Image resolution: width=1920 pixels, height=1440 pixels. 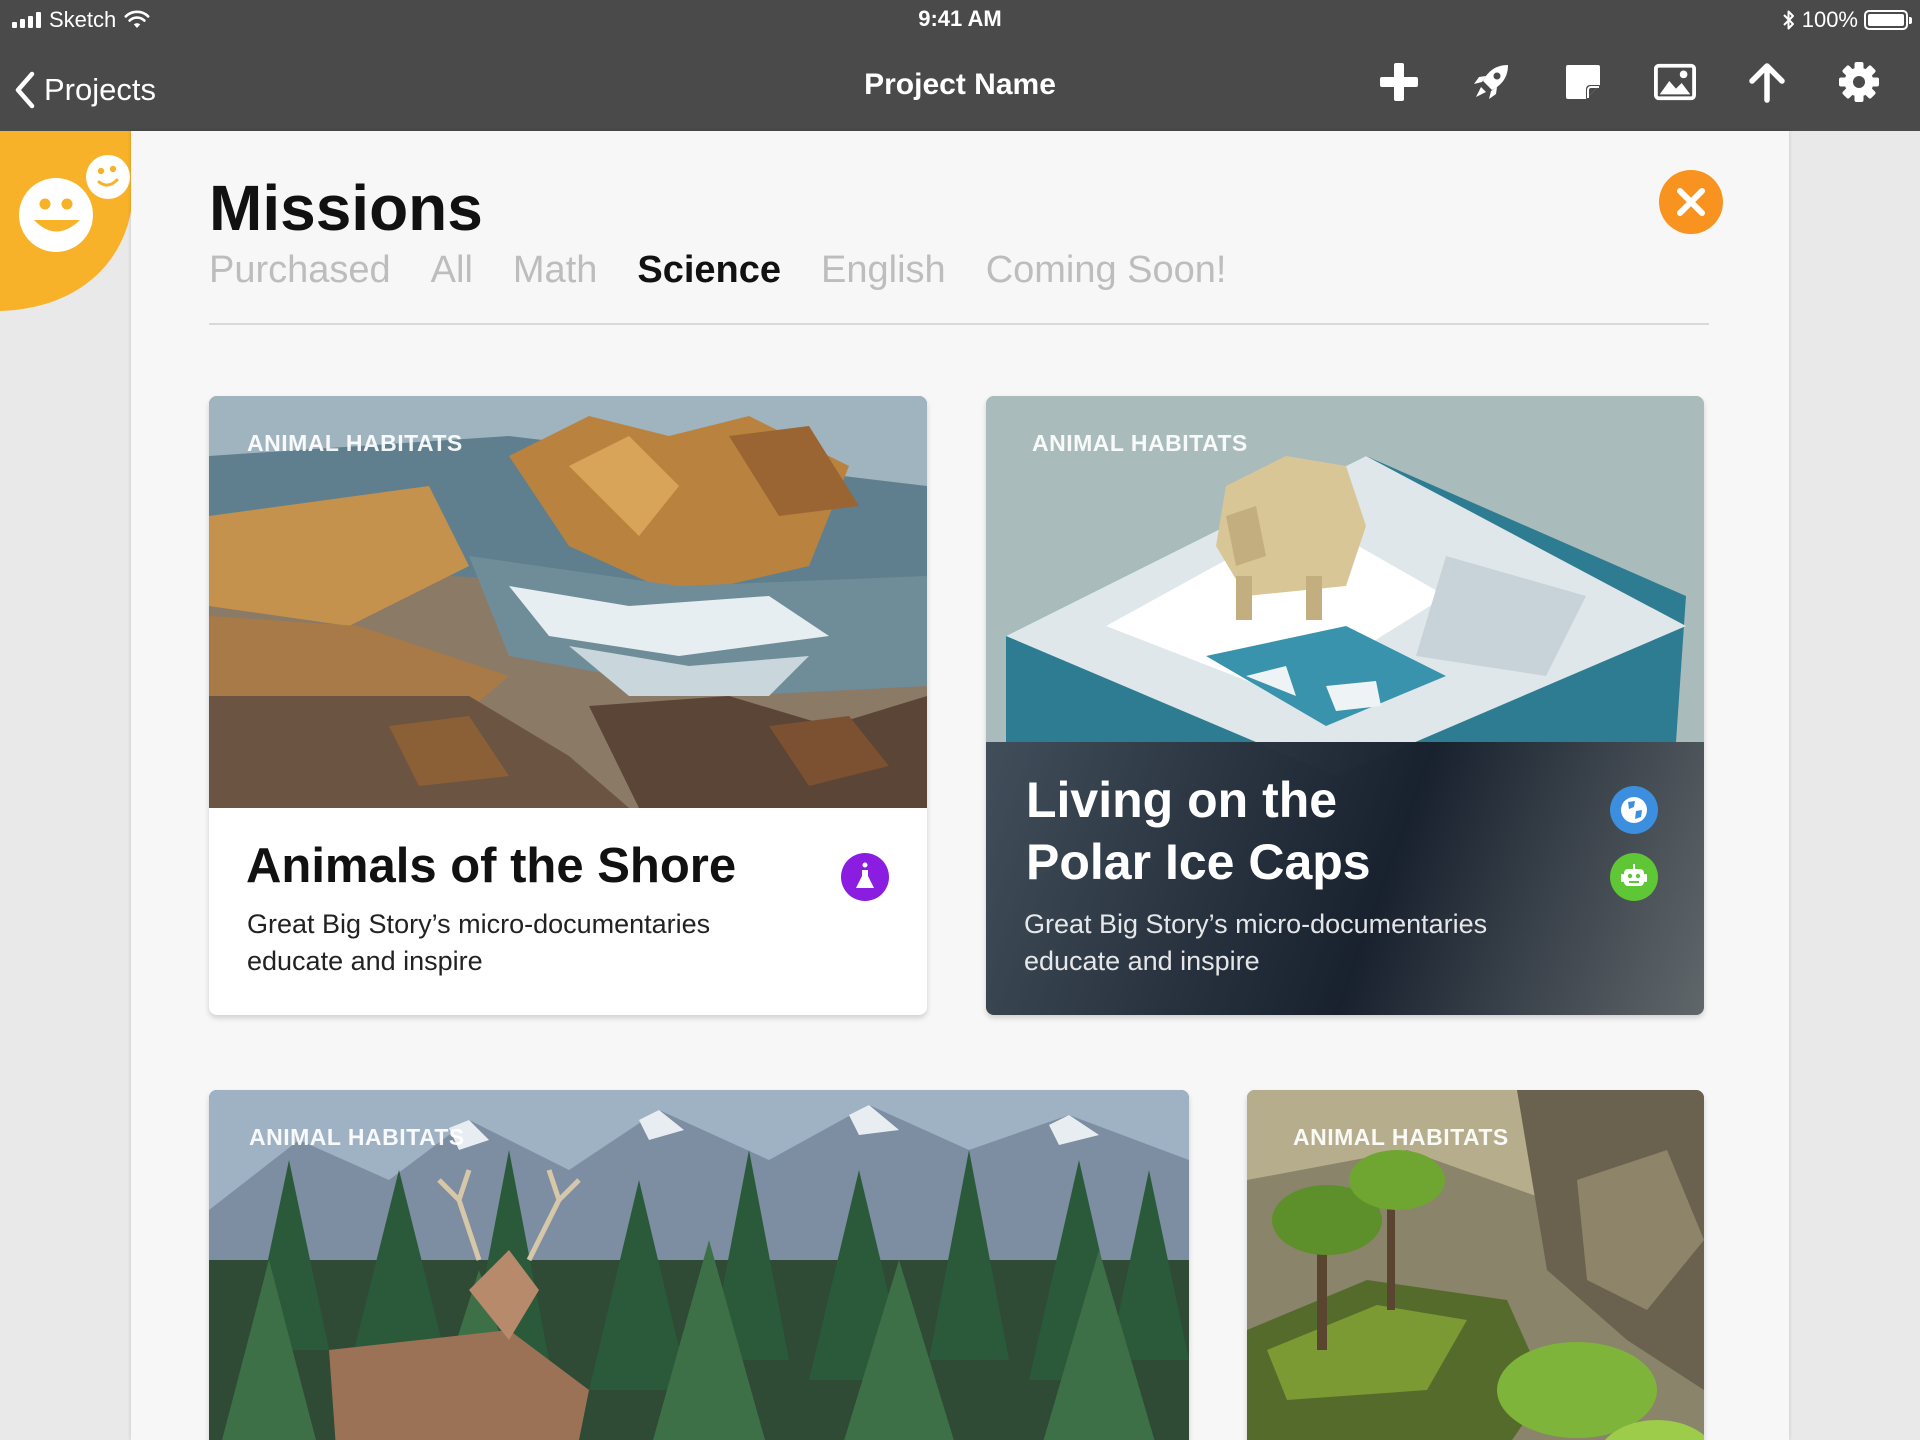 I want to click on sticker-button, so click(x=1583, y=82).